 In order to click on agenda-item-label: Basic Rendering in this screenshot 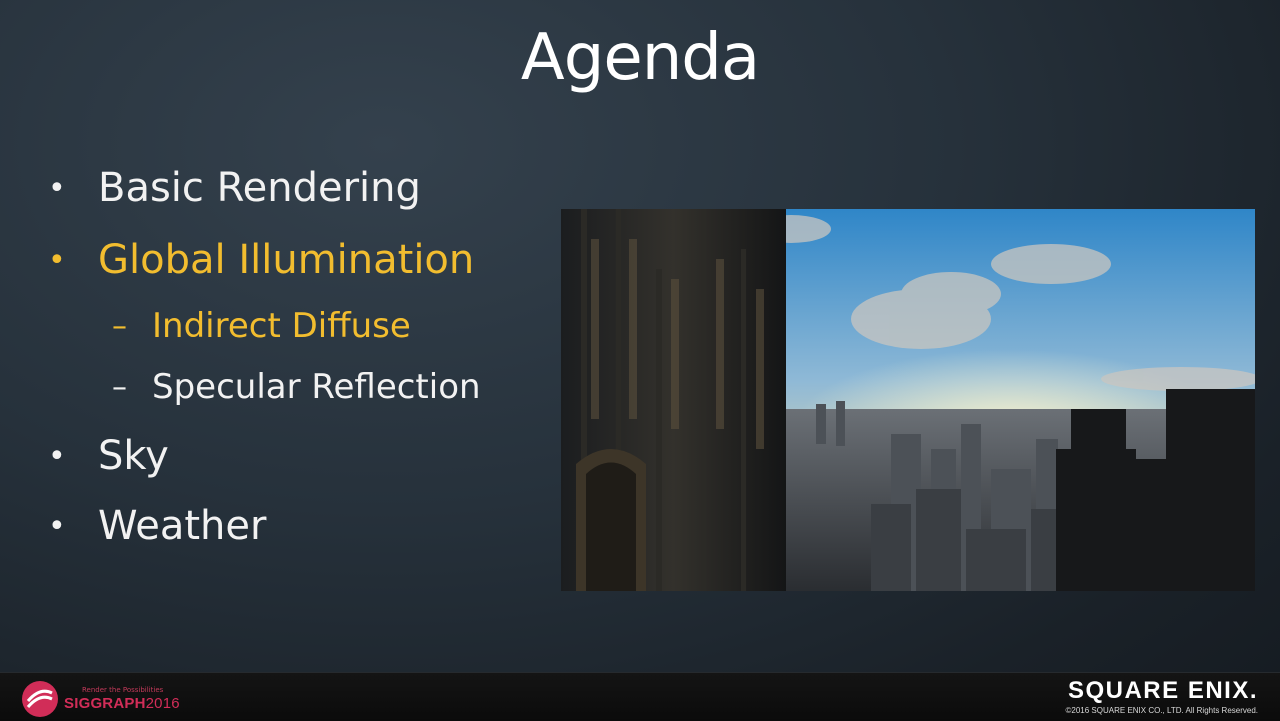, I will do `click(259, 188)`.